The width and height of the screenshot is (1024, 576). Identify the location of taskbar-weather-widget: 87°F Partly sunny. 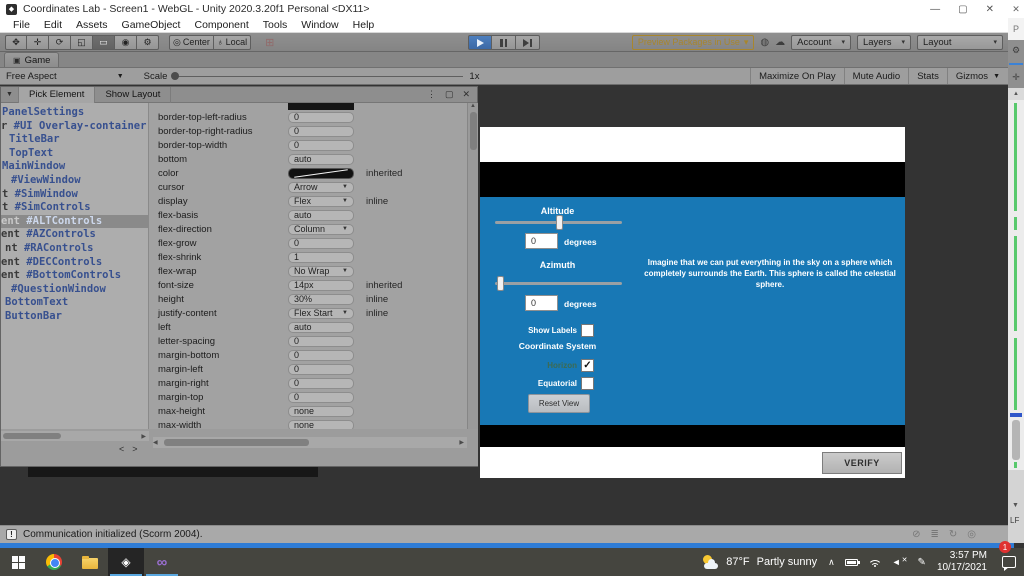
(759, 562).